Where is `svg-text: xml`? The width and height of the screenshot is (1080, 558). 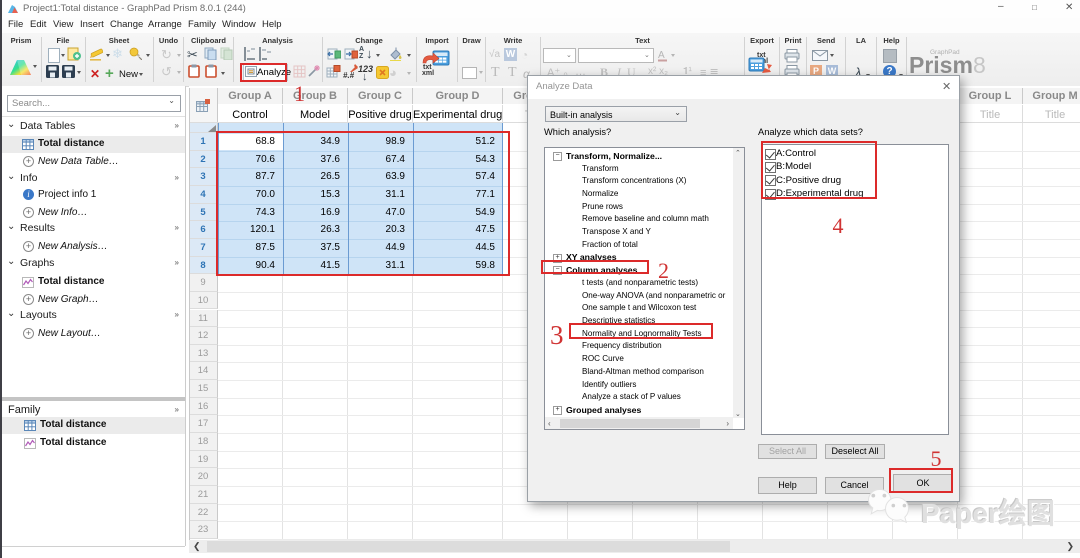
svg-text: xml is located at coordinates (428, 72).